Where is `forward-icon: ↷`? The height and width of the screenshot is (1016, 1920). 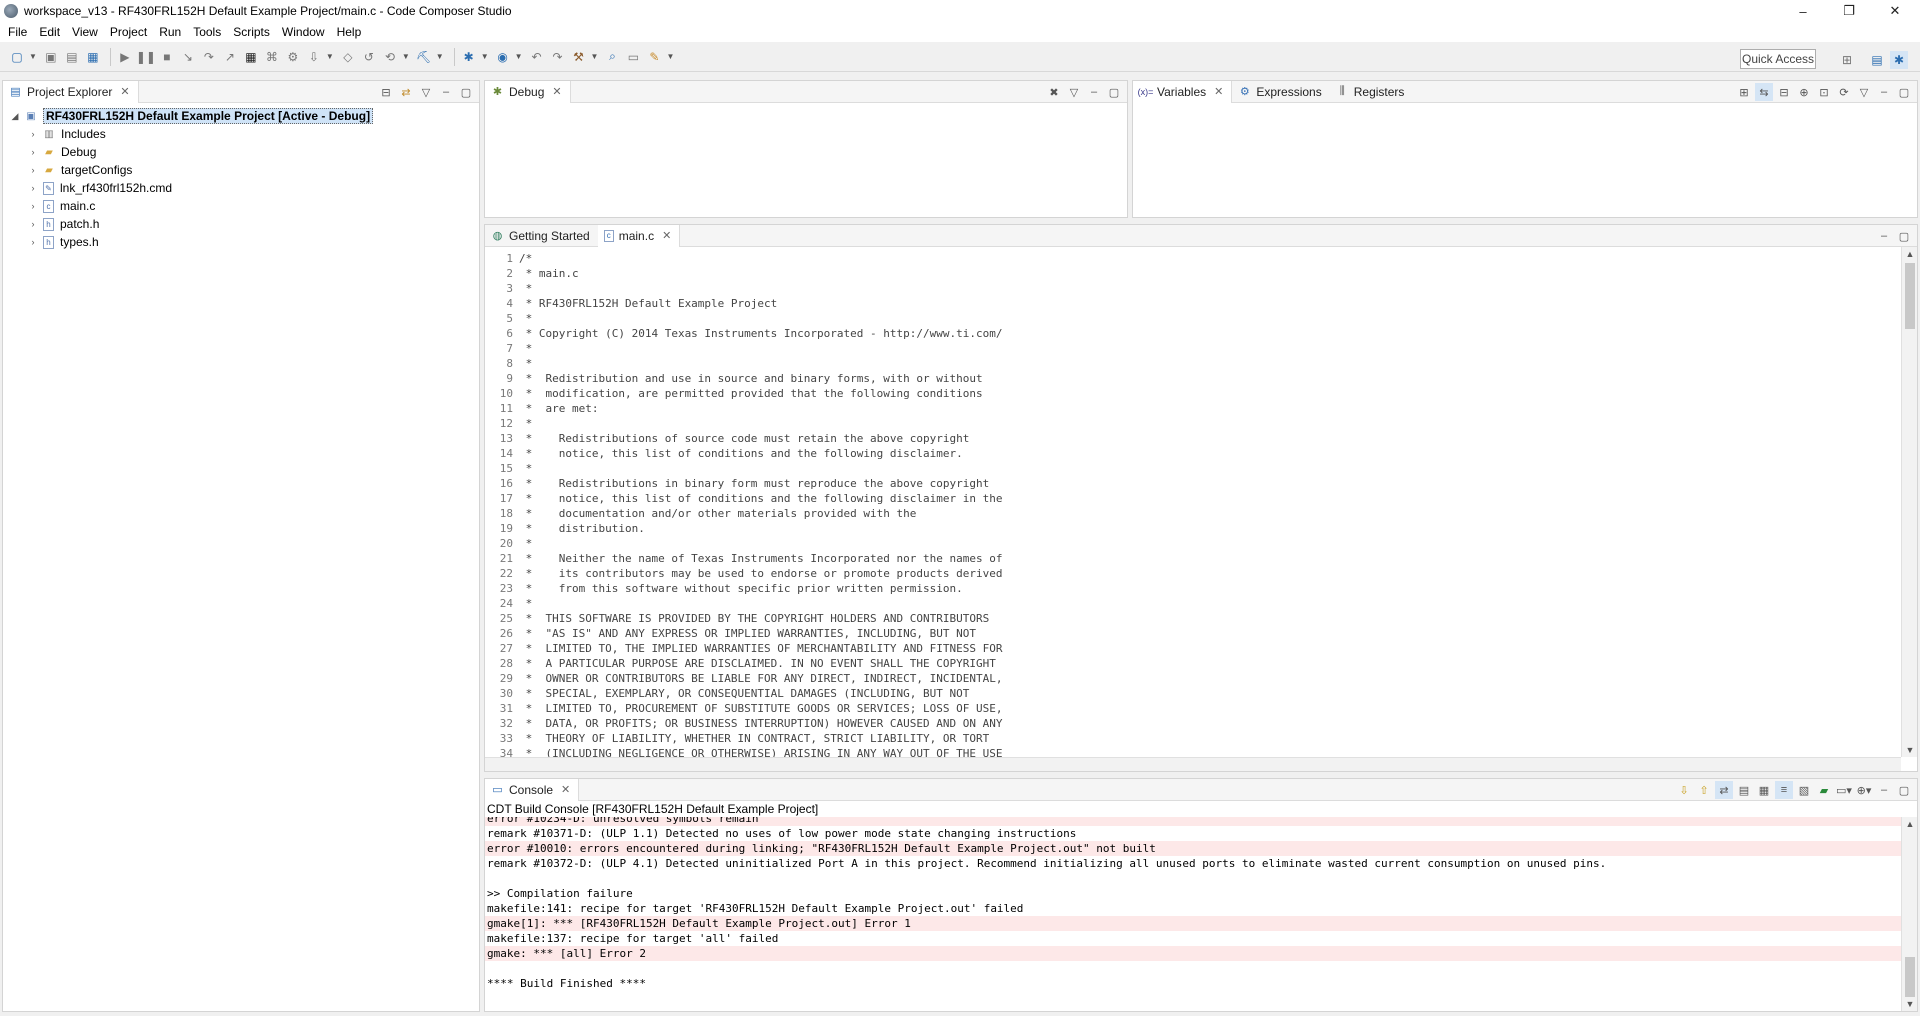 forward-icon: ↷ is located at coordinates (558, 57).